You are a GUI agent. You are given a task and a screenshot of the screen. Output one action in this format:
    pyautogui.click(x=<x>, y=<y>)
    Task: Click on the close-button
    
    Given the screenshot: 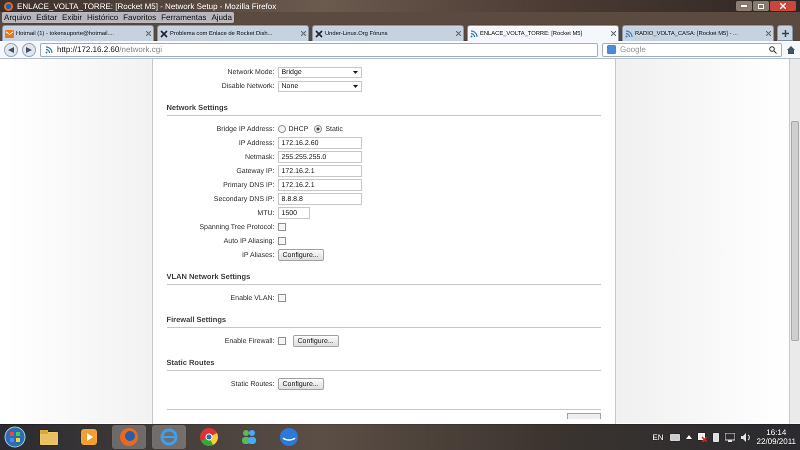 What is the action you would take?
    pyautogui.click(x=783, y=6)
    